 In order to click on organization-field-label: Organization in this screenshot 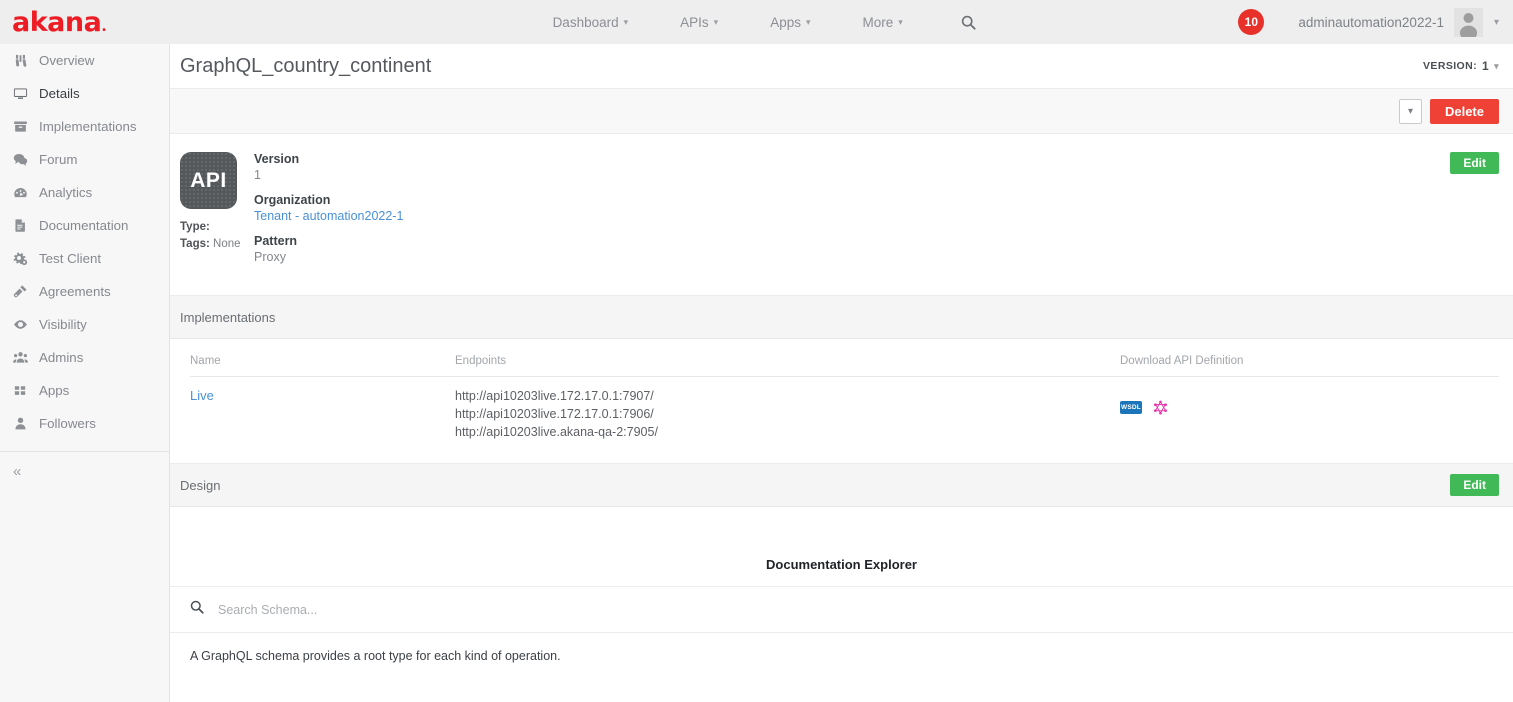, I will do `click(292, 200)`.